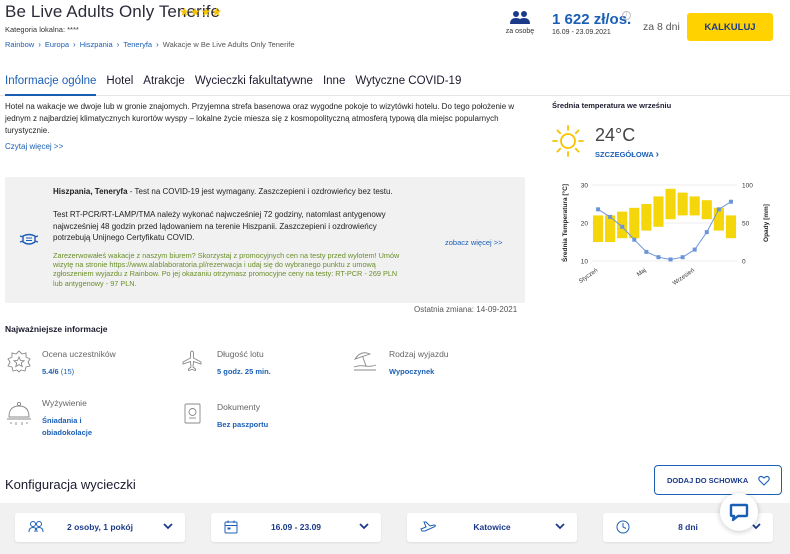  What do you see at coordinates (50, 371) in the screenshot?
I see `rating-value: 5.4/6` at bounding box center [50, 371].